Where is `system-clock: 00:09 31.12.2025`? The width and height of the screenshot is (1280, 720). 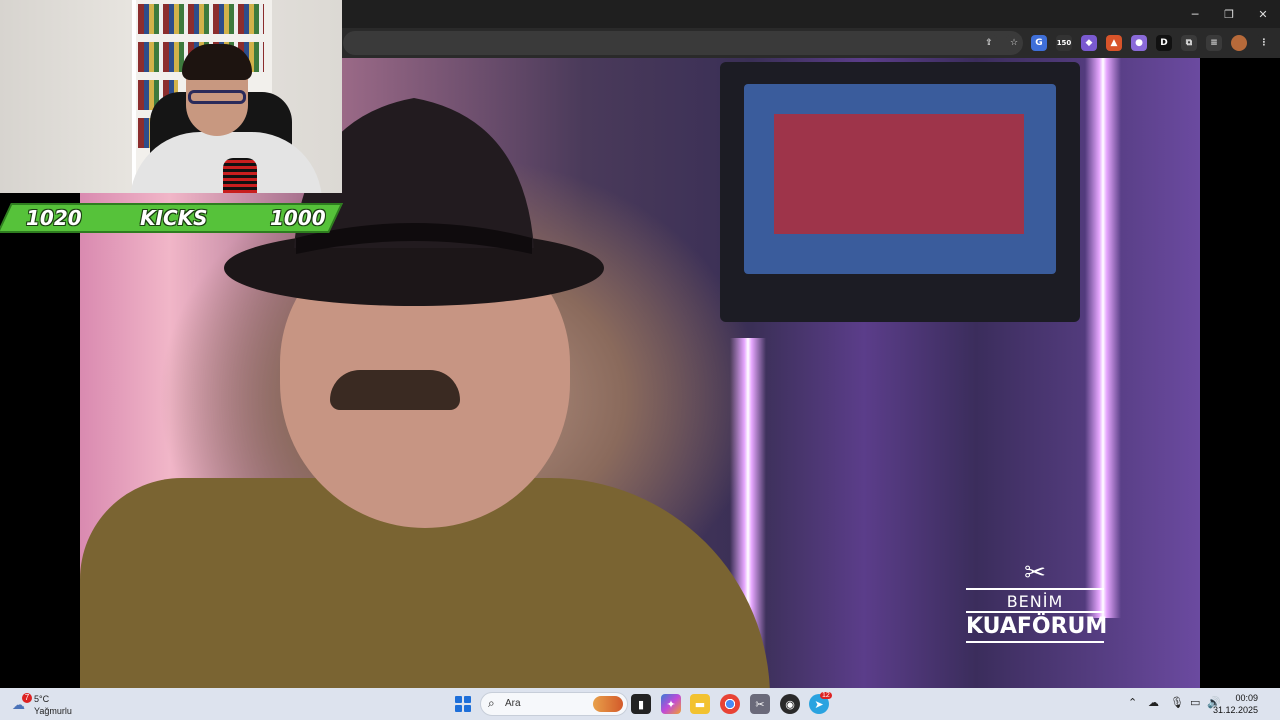
system-clock: 00:09 31.12.2025 is located at coordinates (1235, 704).